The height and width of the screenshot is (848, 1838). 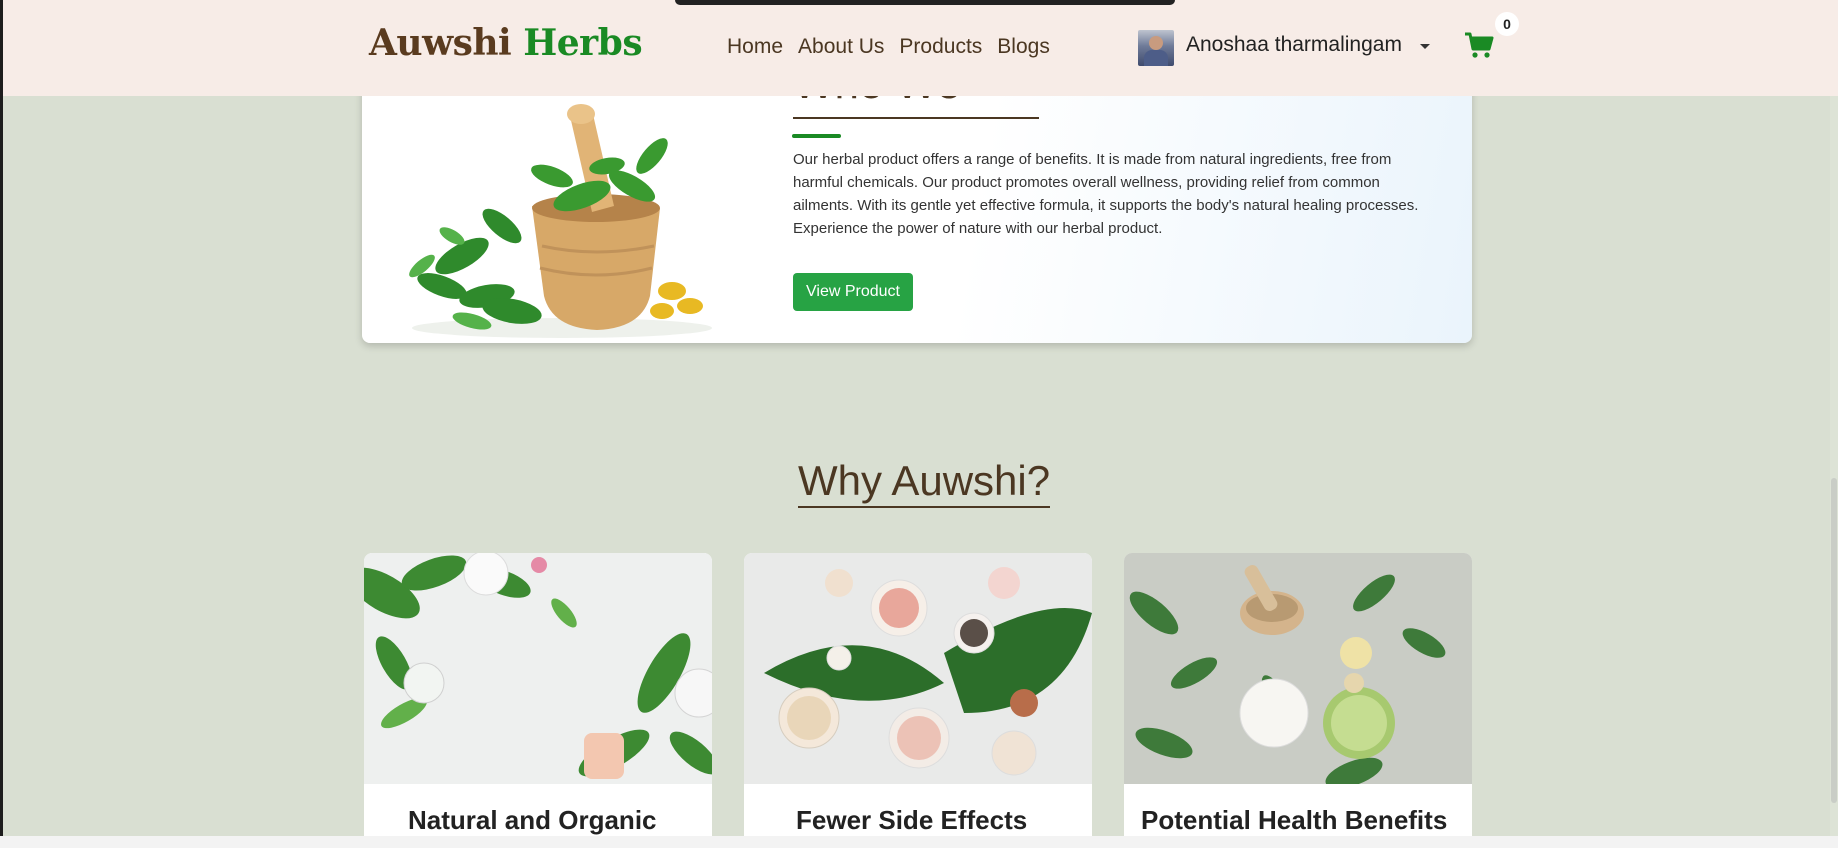 I want to click on potential-health-benefits-image, so click(x=1298, y=668).